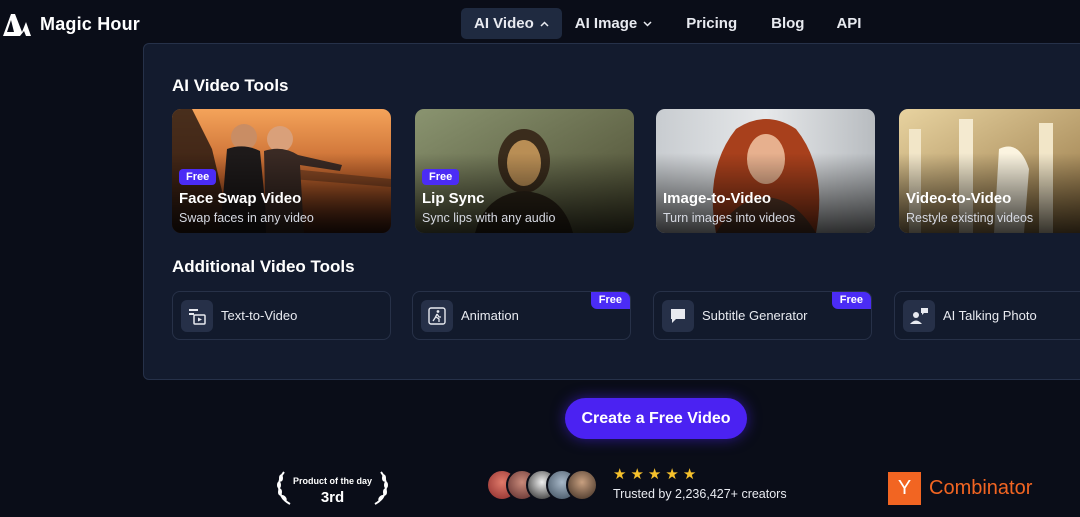  I want to click on card-description: Restyle existing videos, so click(970, 218).